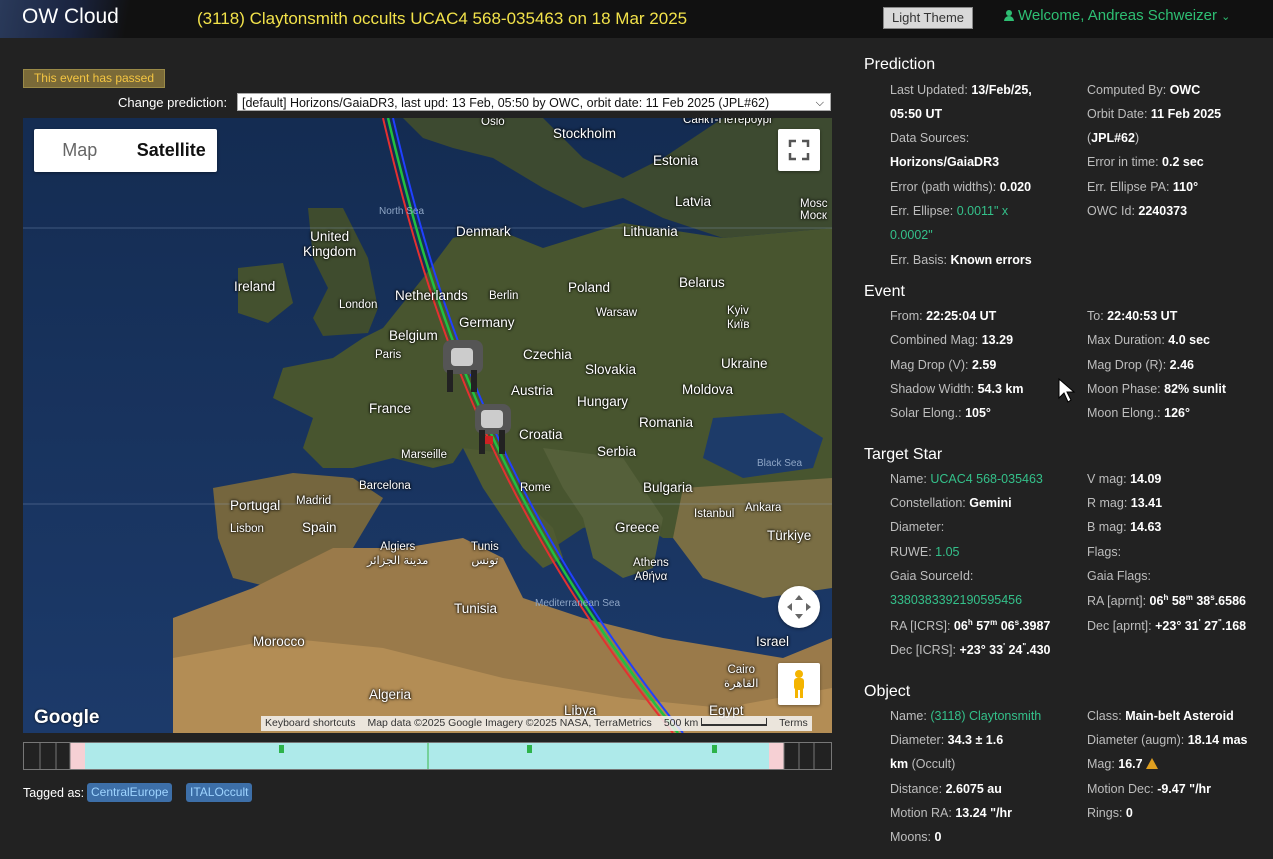 This screenshot has width=1273, height=859. What do you see at coordinates (986, 479) in the screenshot?
I see `star-name-link: UCAC4 568-035463` at bounding box center [986, 479].